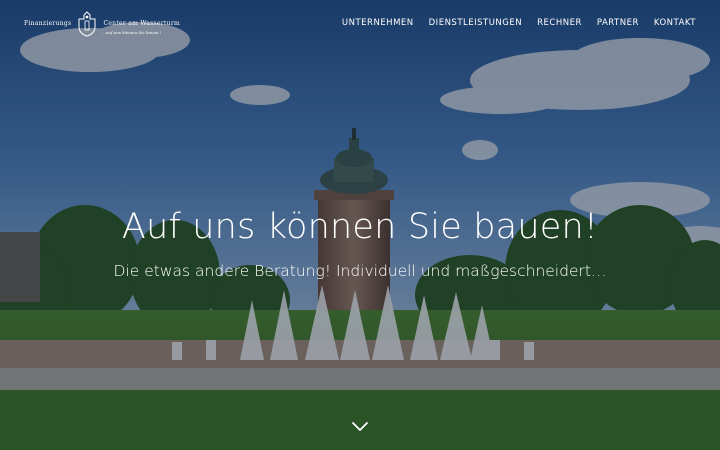  I want to click on nav-item-rechner: RECHNER, so click(559, 23).